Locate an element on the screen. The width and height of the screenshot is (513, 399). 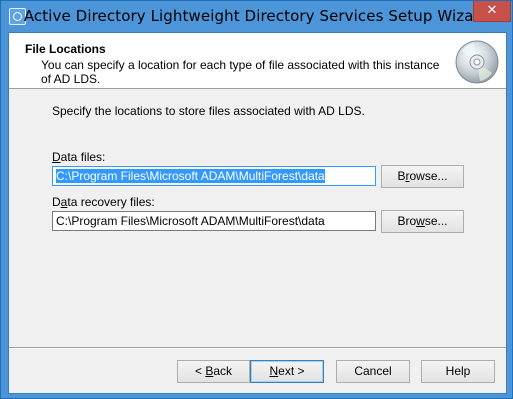
data-recovery-files-label: Data recovery files: is located at coordinates (103, 202).